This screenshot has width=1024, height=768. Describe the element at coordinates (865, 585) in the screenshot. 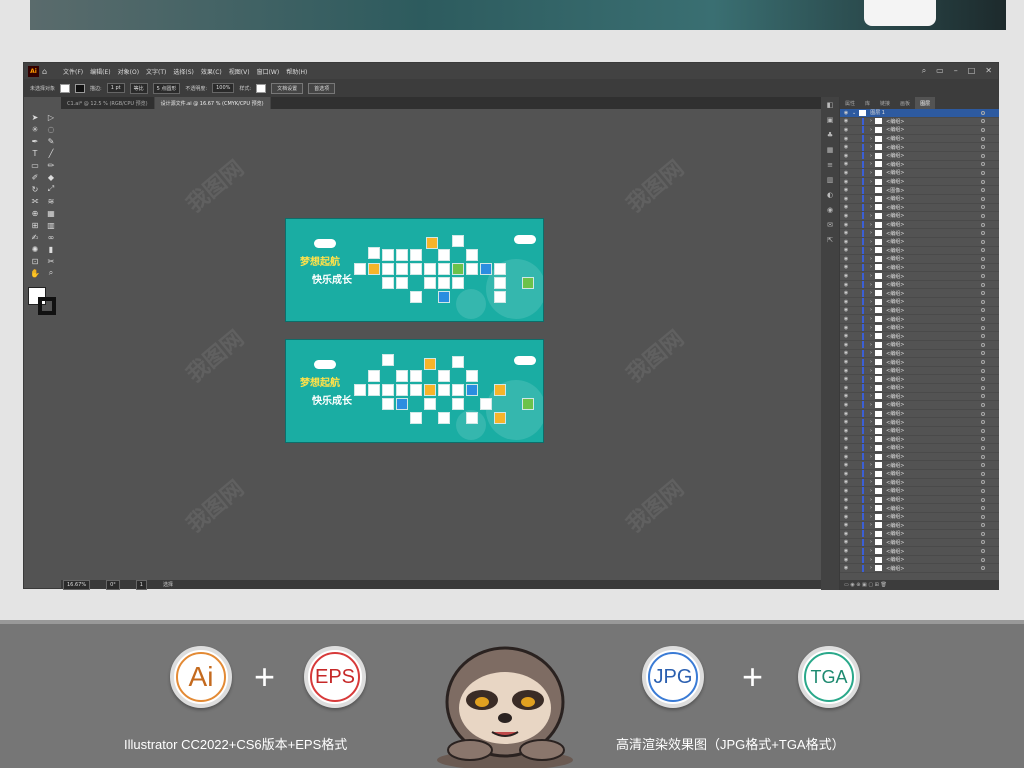

I see `layers-footer-icons: ▭ ◉ ⊕ ▣ ▢ ⊞ 🗑` at that location.